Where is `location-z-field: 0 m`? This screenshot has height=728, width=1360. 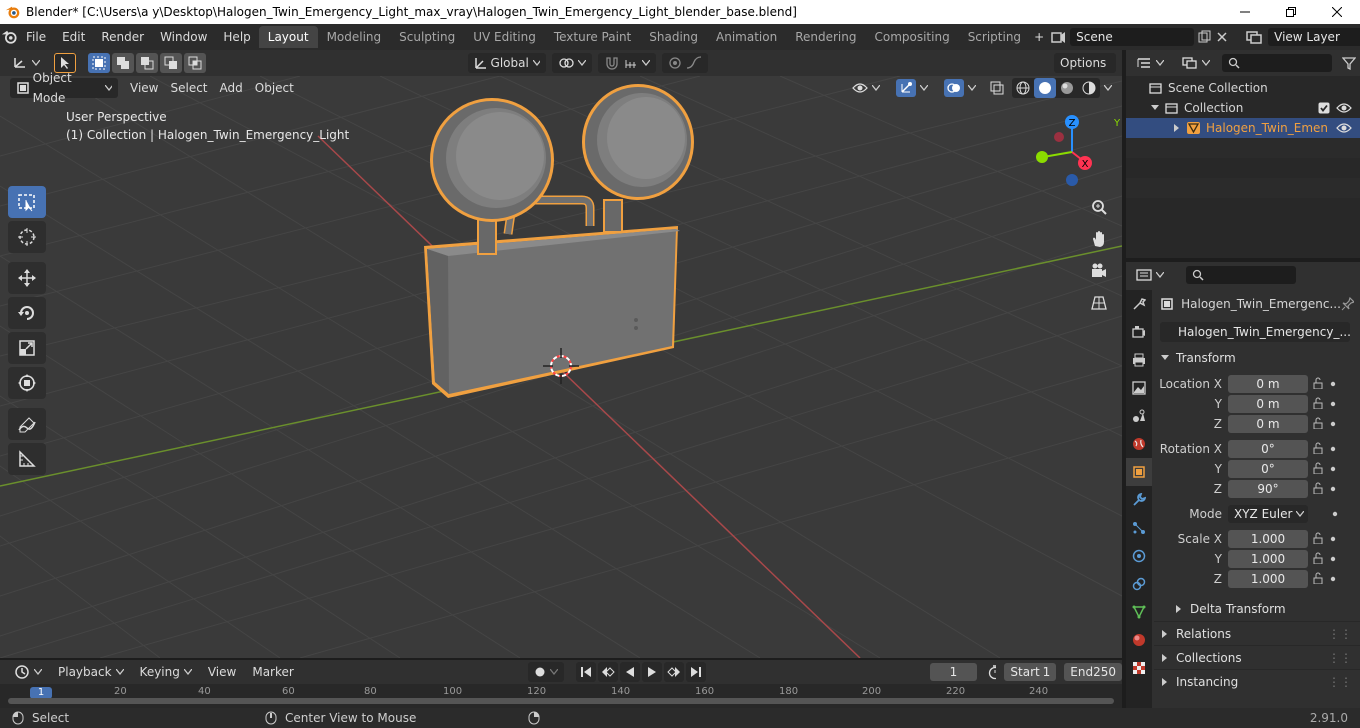
location-z-field: 0 m is located at coordinates (1268, 424).